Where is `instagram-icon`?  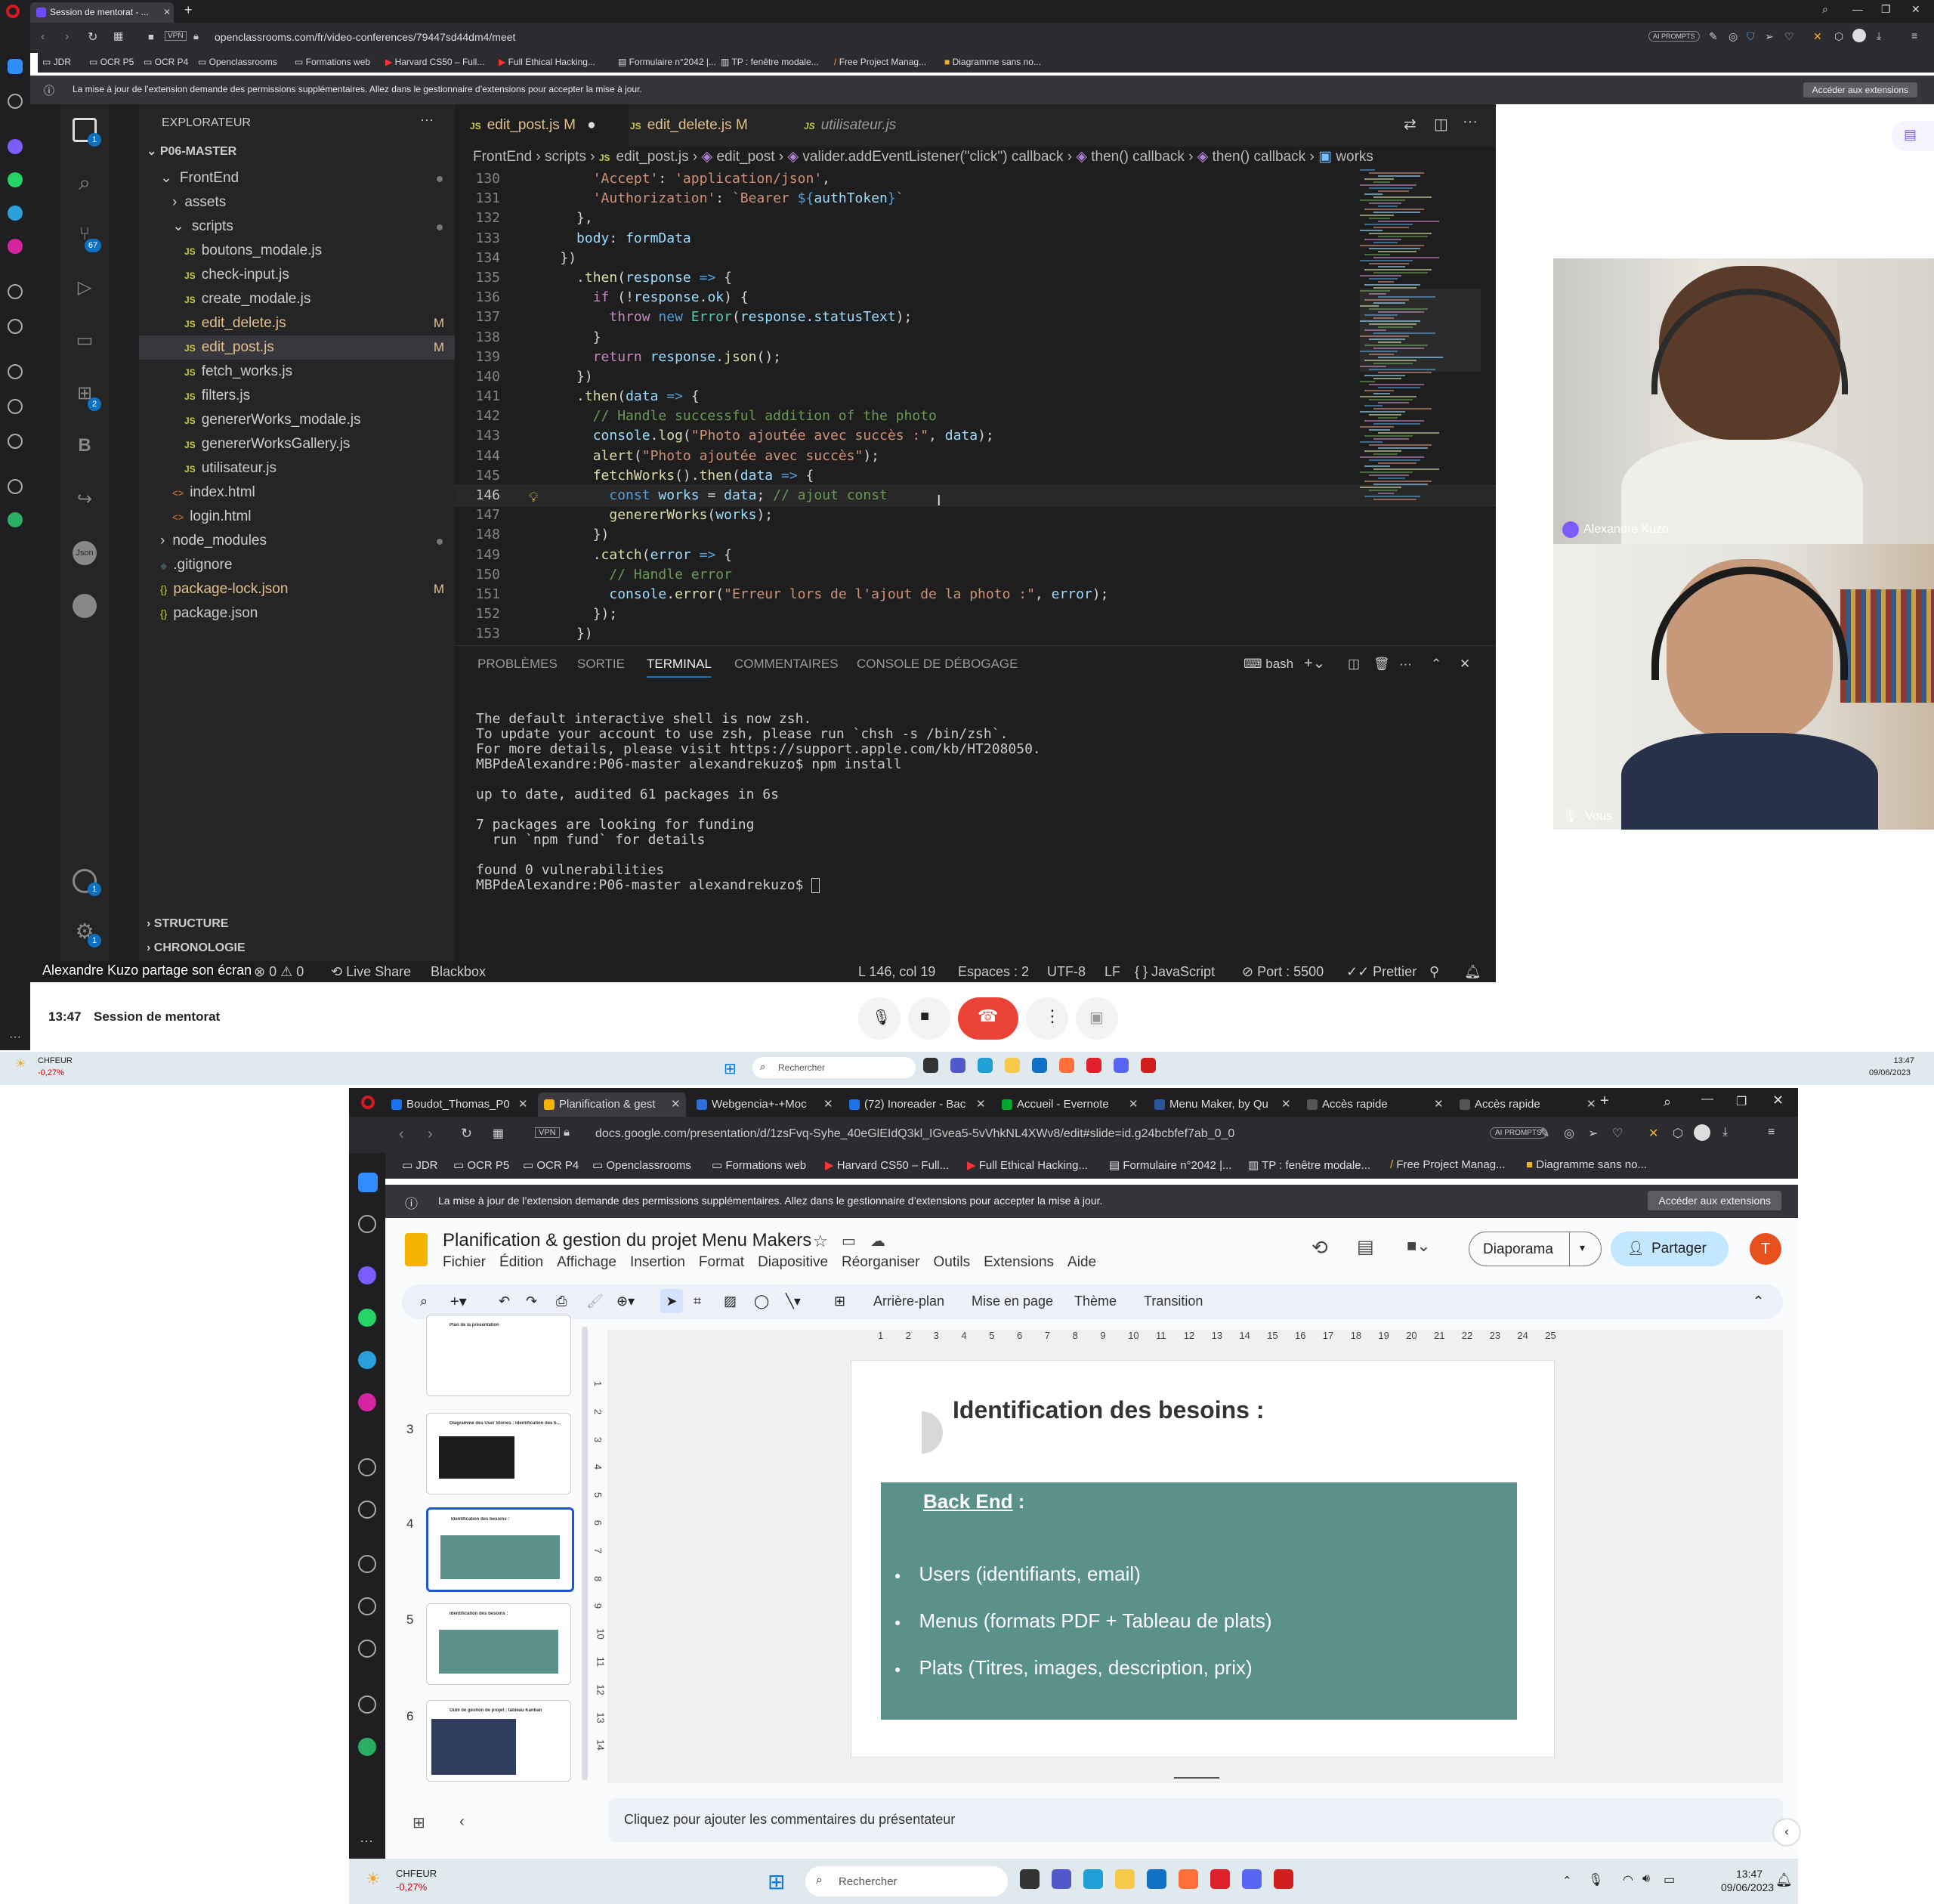 instagram-icon is located at coordinates (367, 1402).